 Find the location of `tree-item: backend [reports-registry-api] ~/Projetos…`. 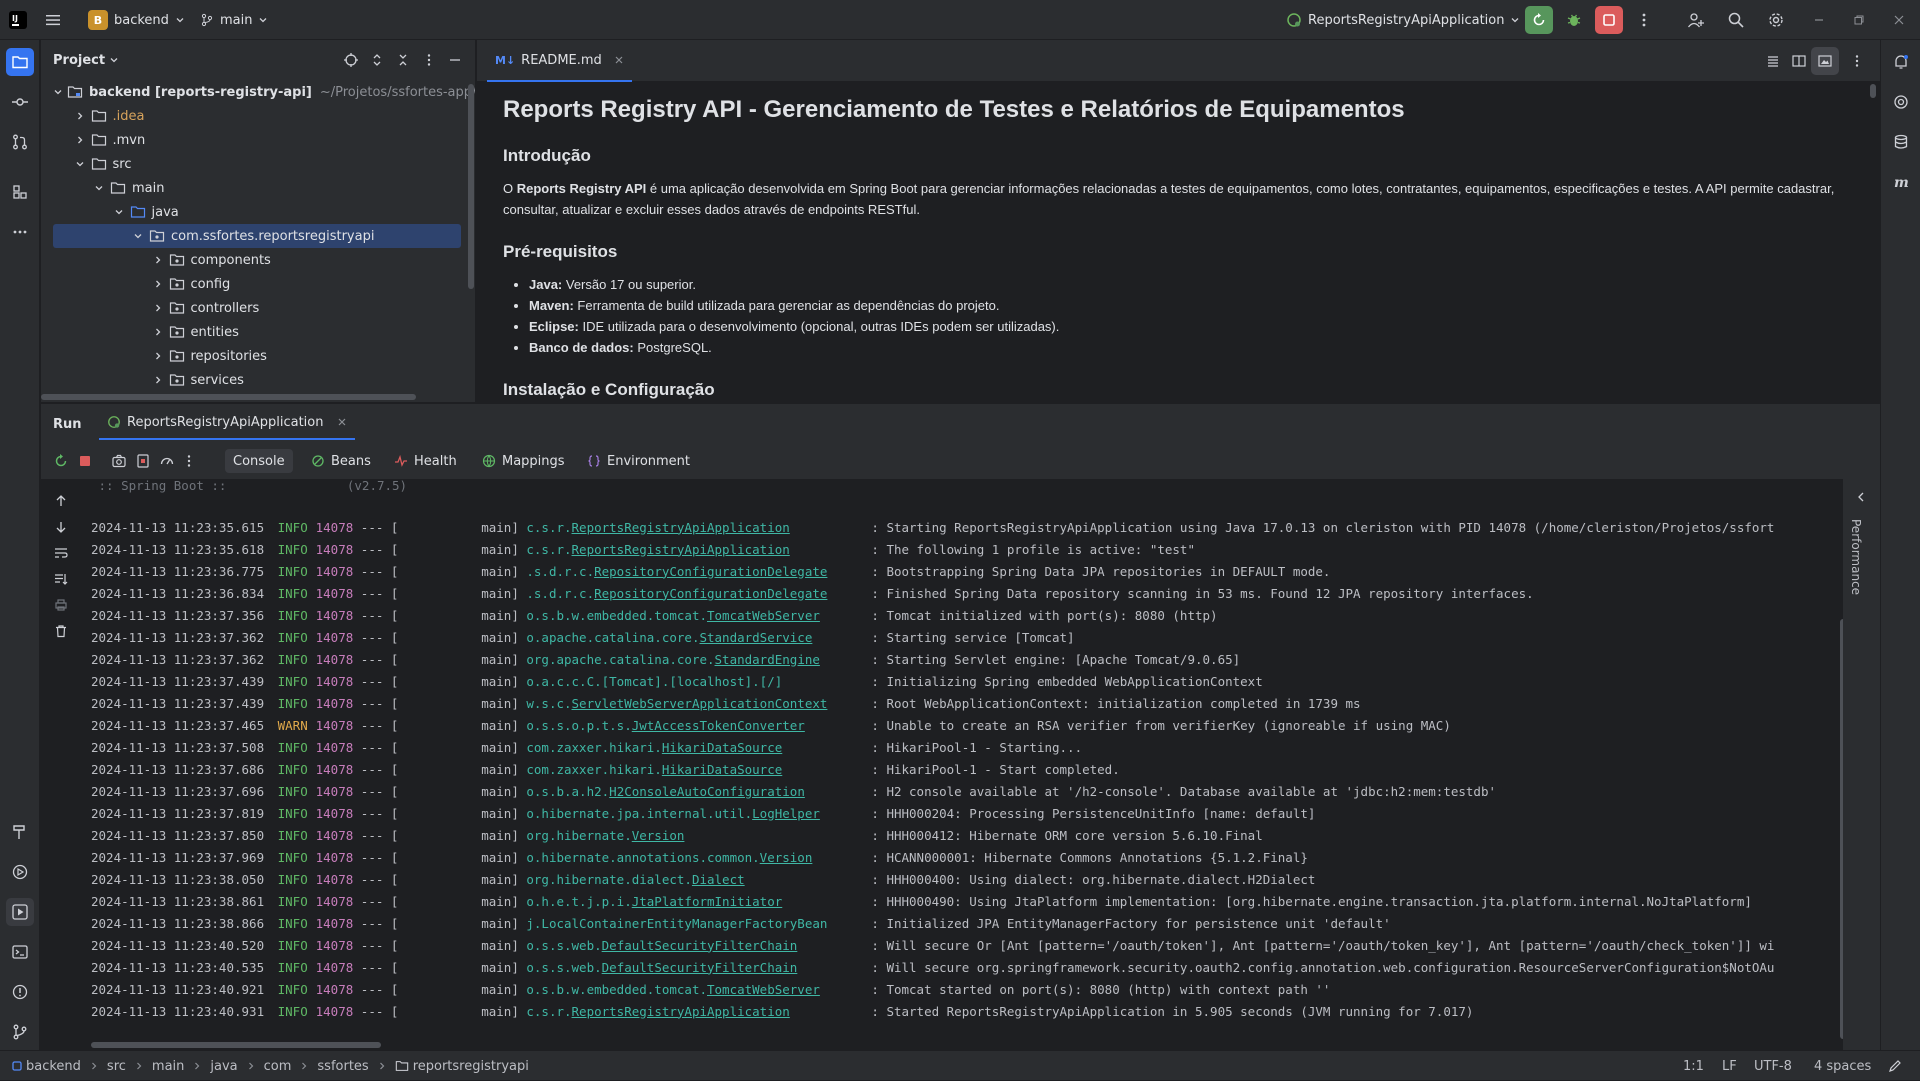

tree-item: backend [reports-registry-api] ~/Projetos… is located at coordinates (258, 92).